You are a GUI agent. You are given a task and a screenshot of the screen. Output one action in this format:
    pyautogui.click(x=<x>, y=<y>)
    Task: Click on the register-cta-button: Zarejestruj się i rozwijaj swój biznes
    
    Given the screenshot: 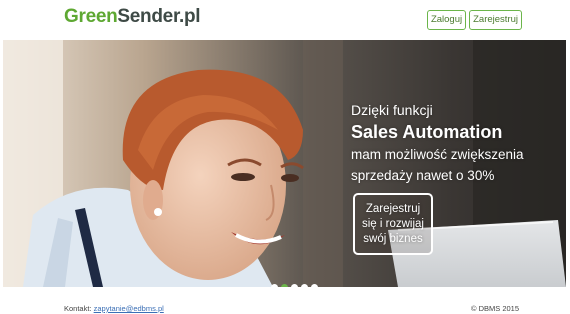 What is the action you would take?
    pyautogui.click(x=393, y=224)
    